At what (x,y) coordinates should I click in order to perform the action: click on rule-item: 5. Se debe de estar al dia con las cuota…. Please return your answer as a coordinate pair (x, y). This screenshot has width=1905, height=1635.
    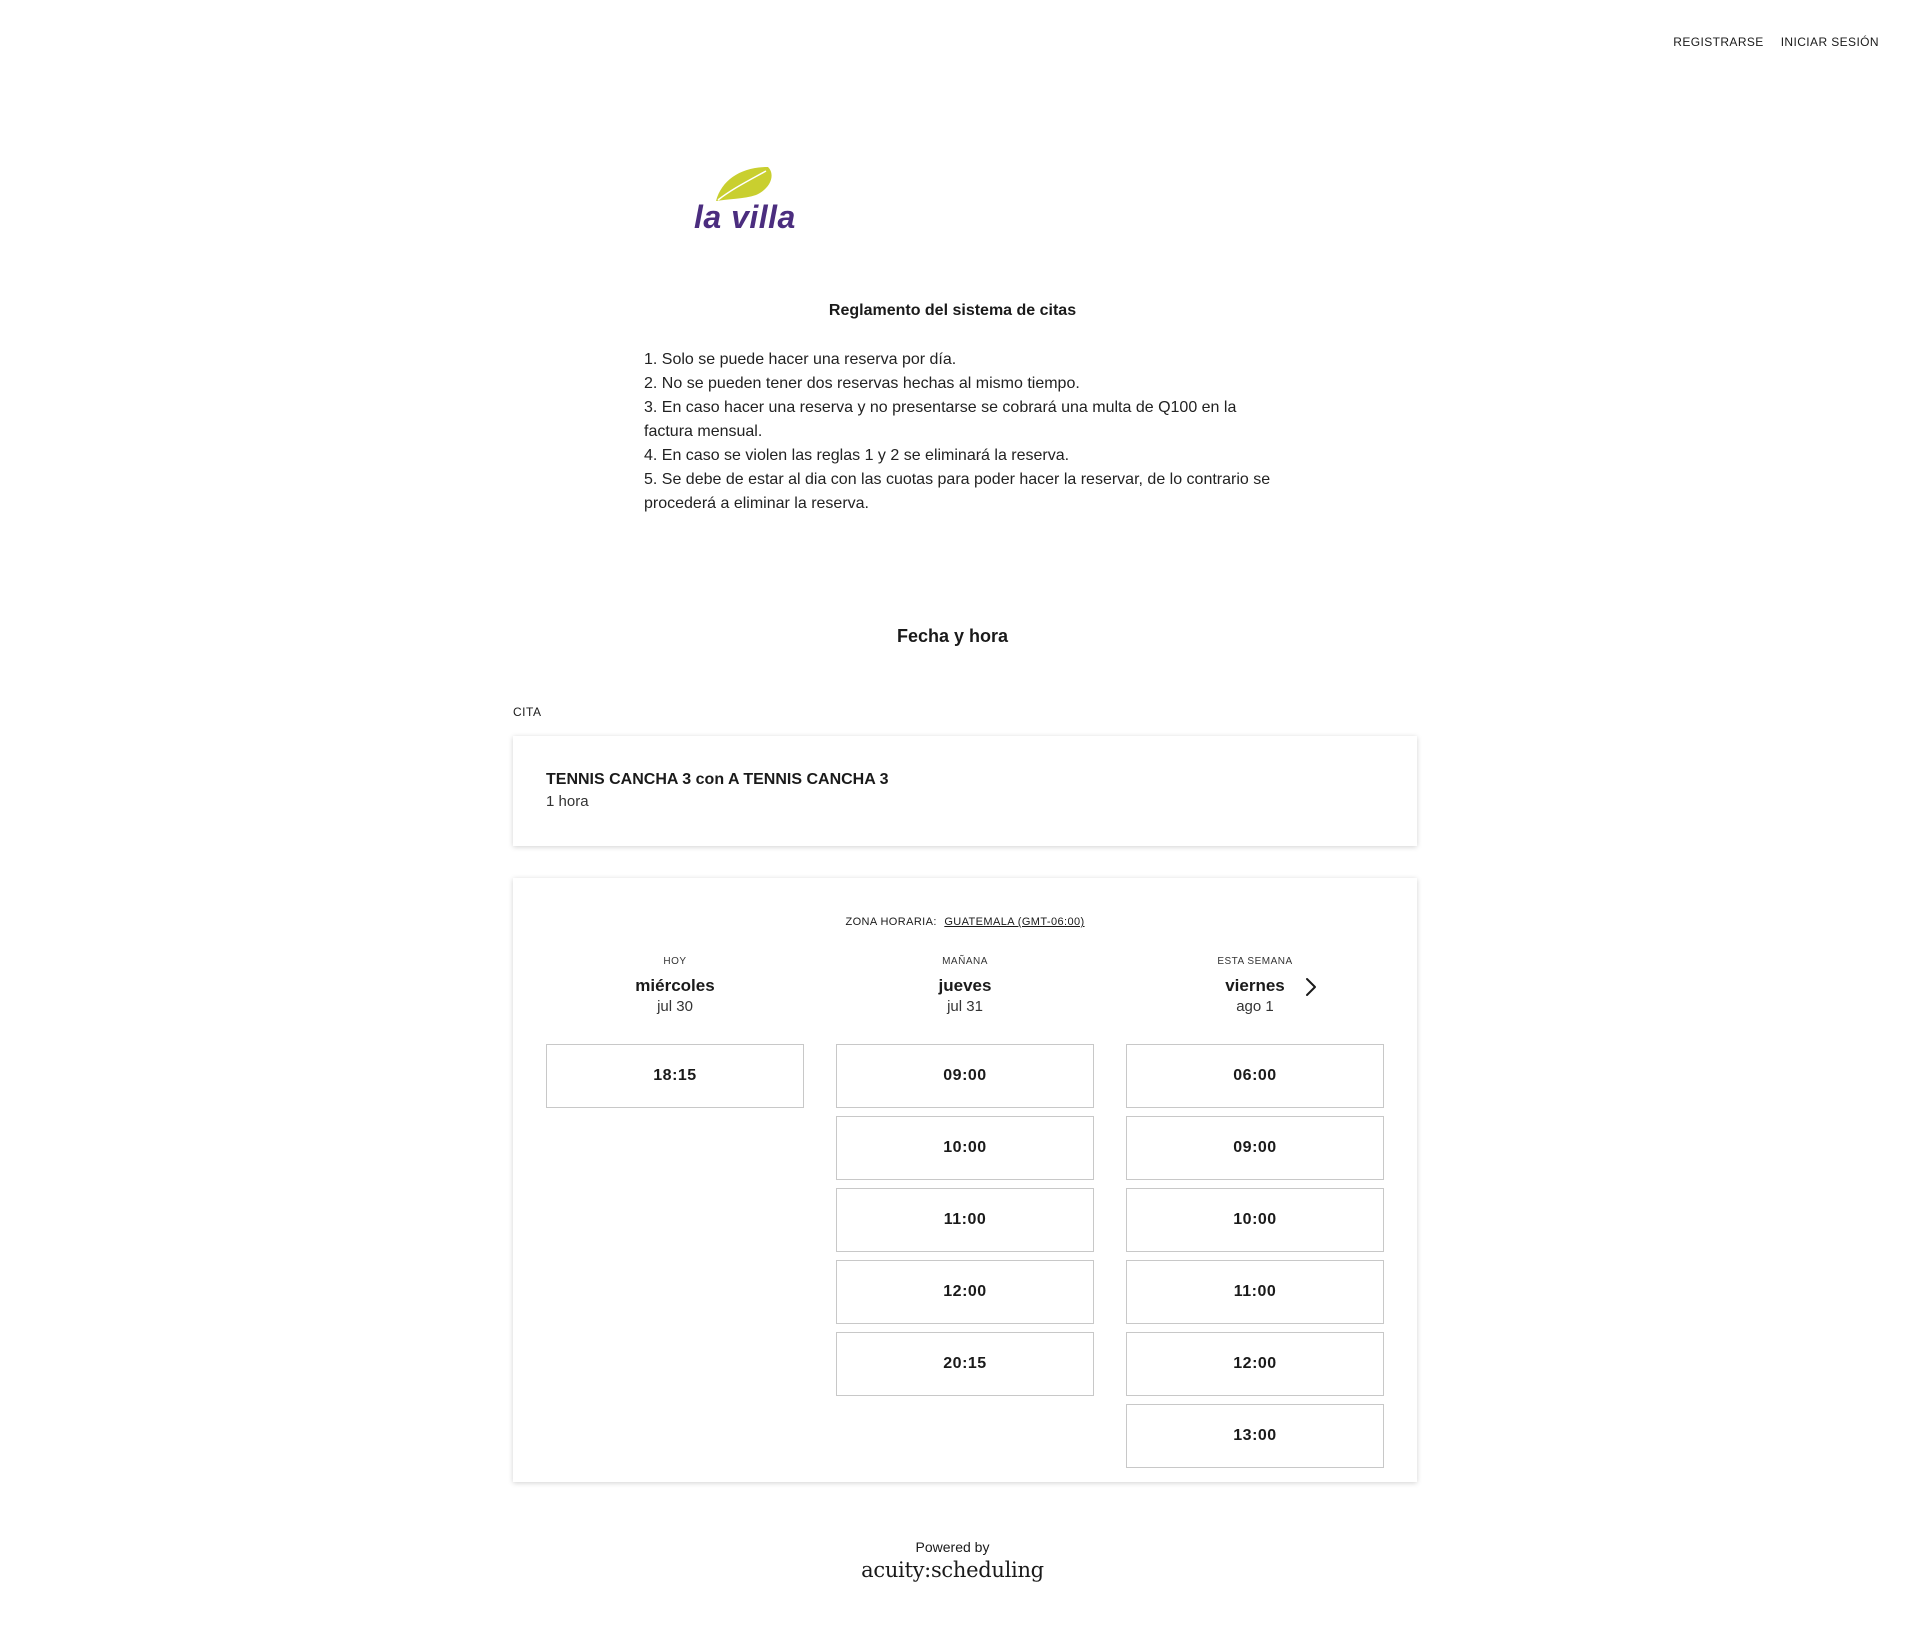
    Looking at the image, I should click on (957, 491).